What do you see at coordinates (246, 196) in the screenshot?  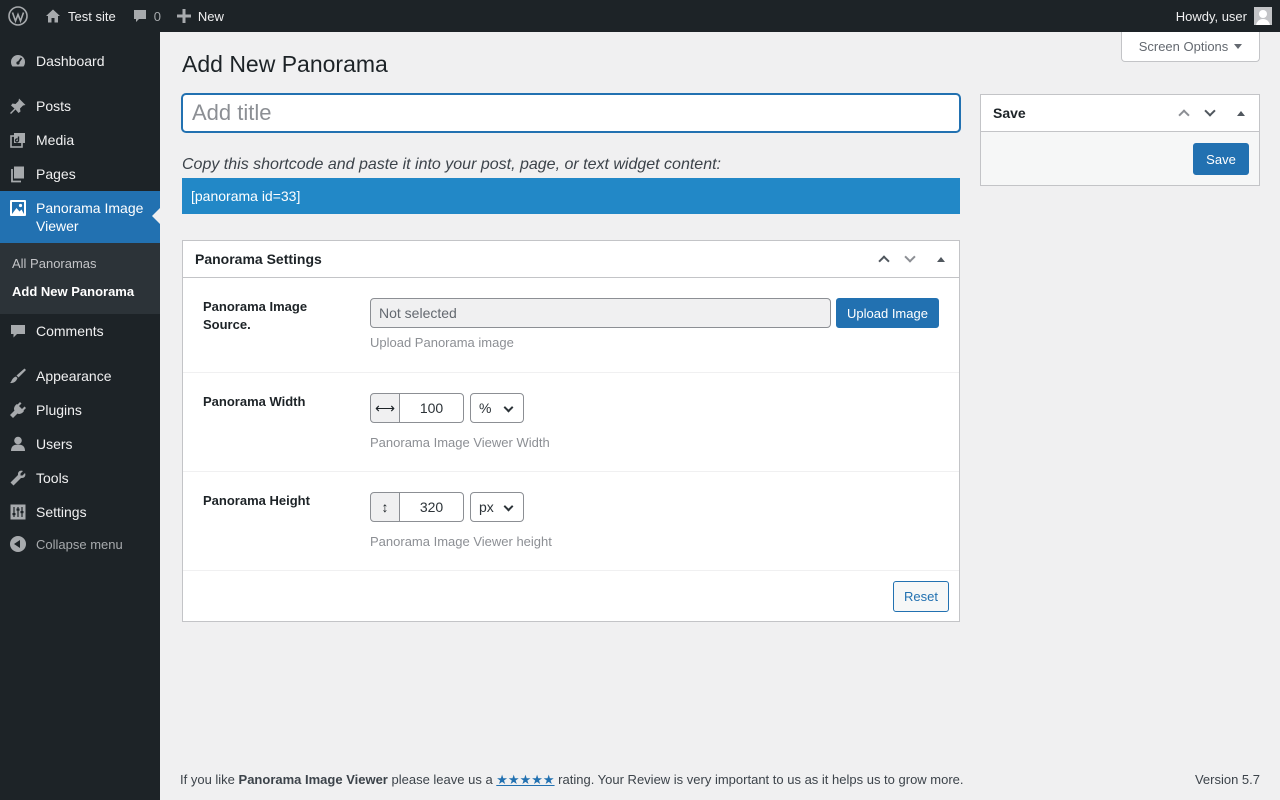 I see `shortcode-text: [panorama id=33]` at bounding box center [246, 196].